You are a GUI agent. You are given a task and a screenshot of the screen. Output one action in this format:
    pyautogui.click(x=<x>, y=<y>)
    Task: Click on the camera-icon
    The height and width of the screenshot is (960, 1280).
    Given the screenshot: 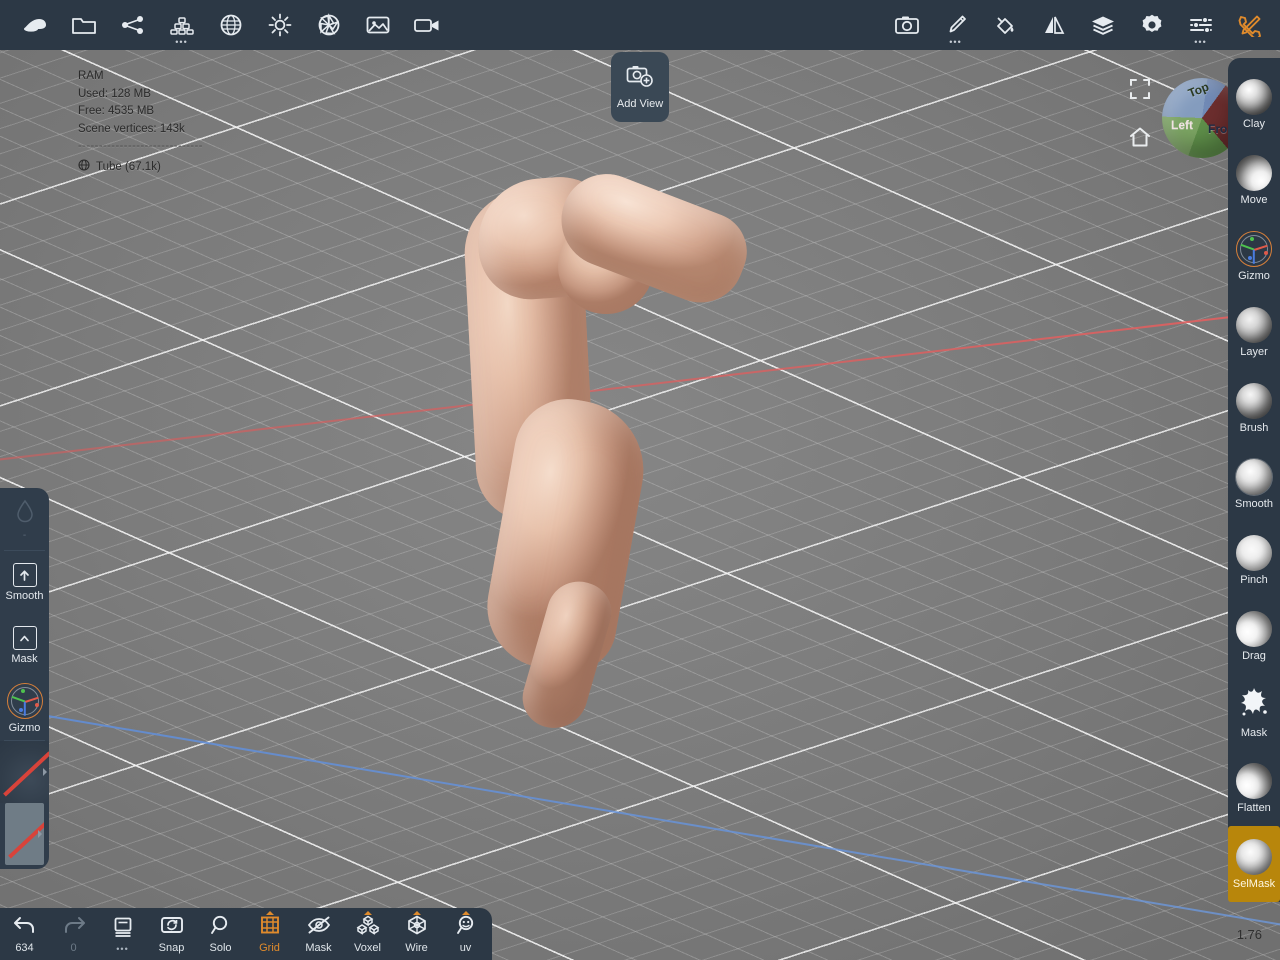 What is the action you would take?
    pyautogui.click(x=906, y=25)
    